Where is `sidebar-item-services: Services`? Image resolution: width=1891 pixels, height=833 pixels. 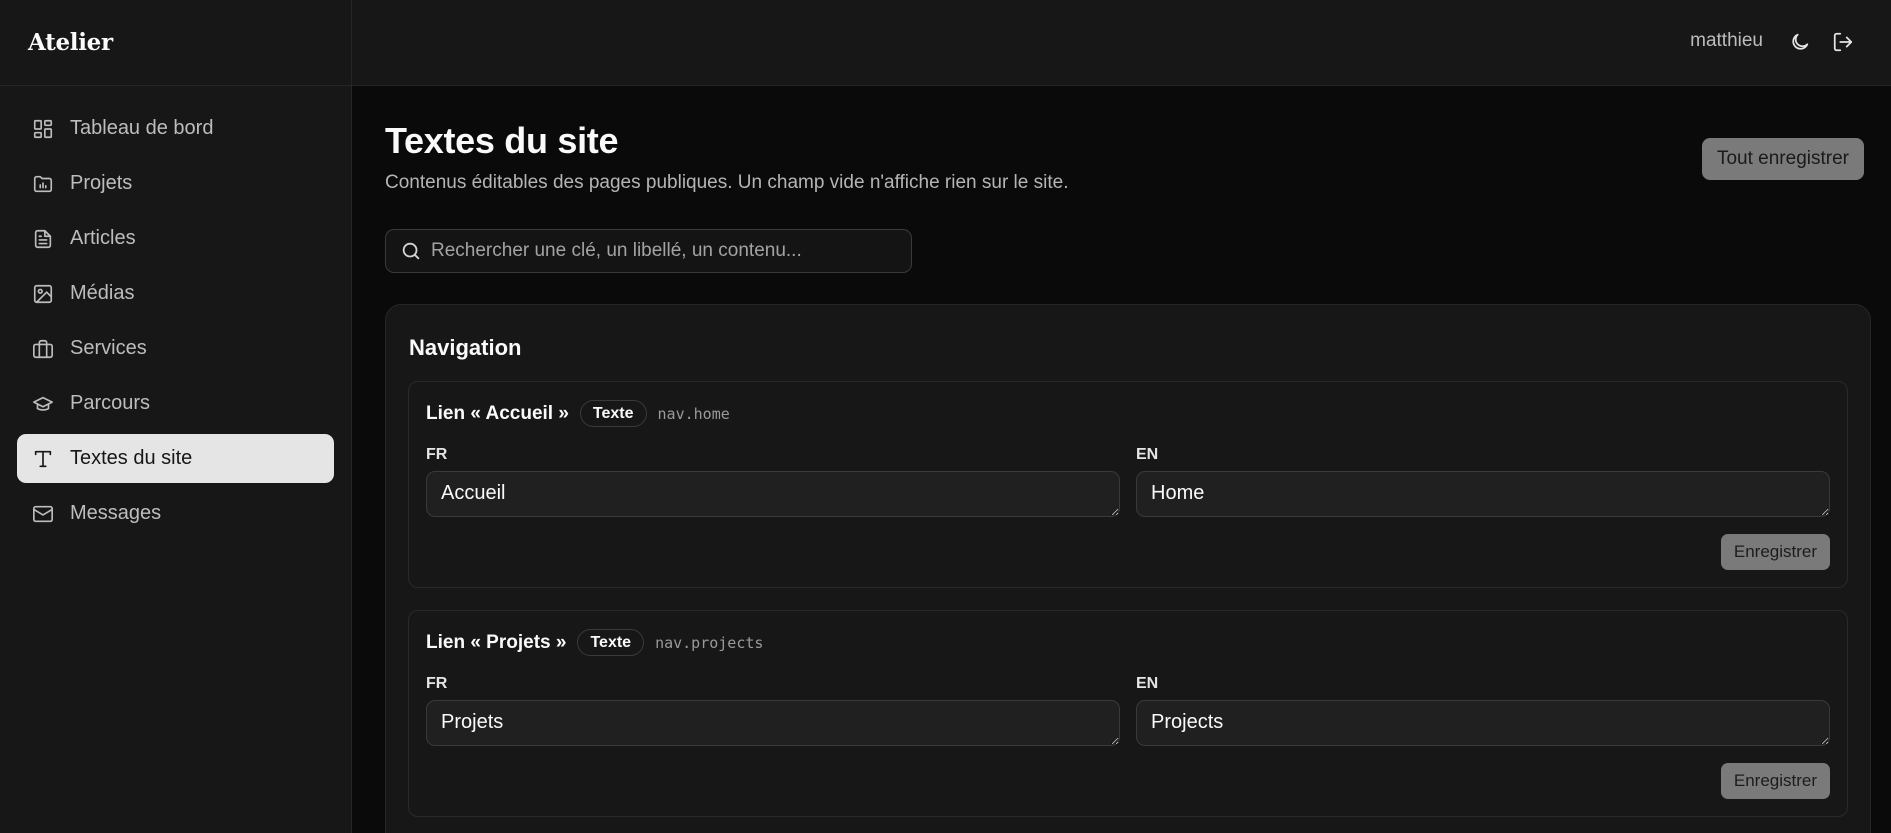 sidebar-item-services: Services is located at coordinates (175, 348).